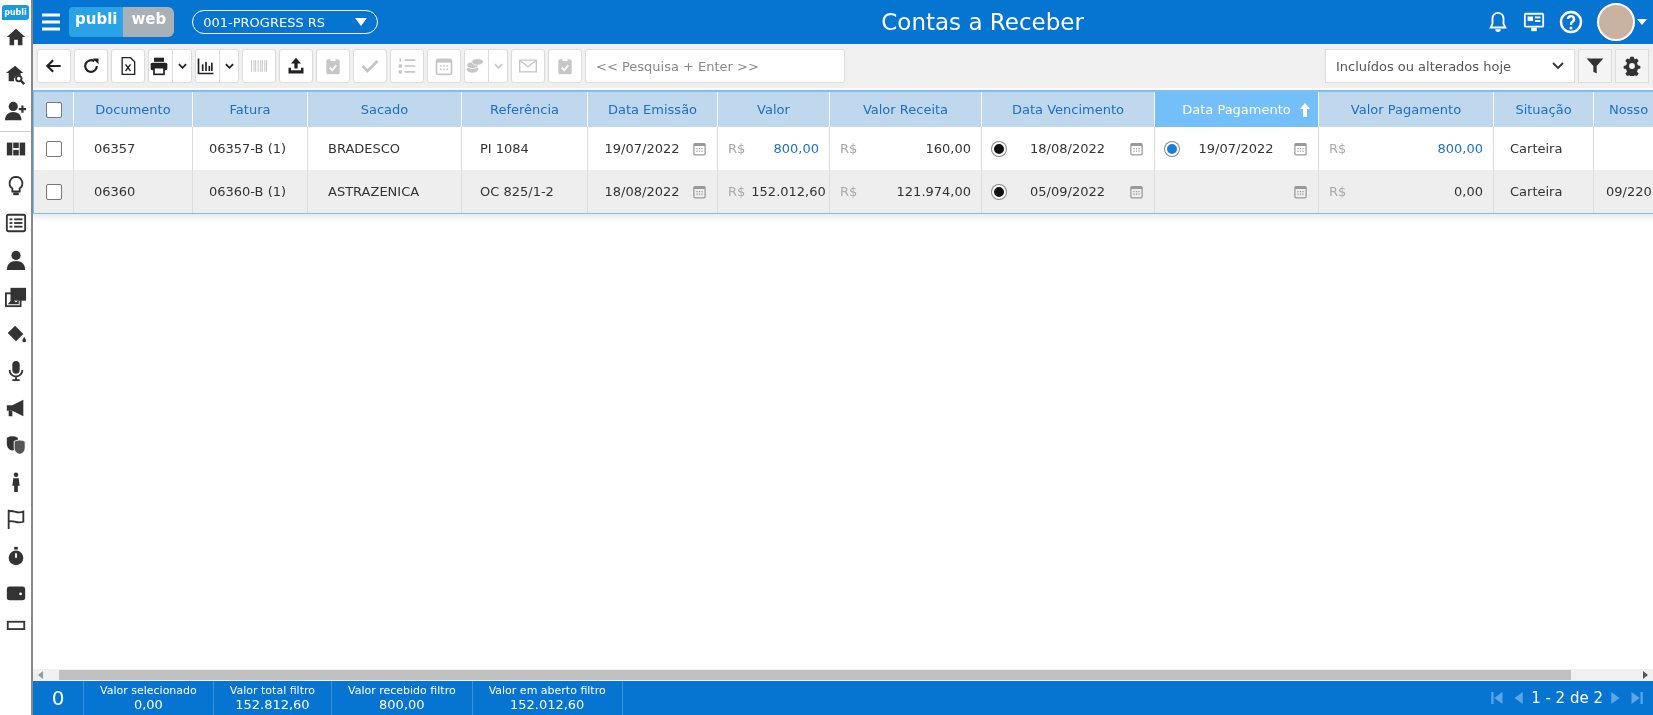 The height and width of the screenshot is (715, 1653). Describe the element at coordinates (933, 191) in the screenshot. I see `amount-text: 121.974,00` at that location.